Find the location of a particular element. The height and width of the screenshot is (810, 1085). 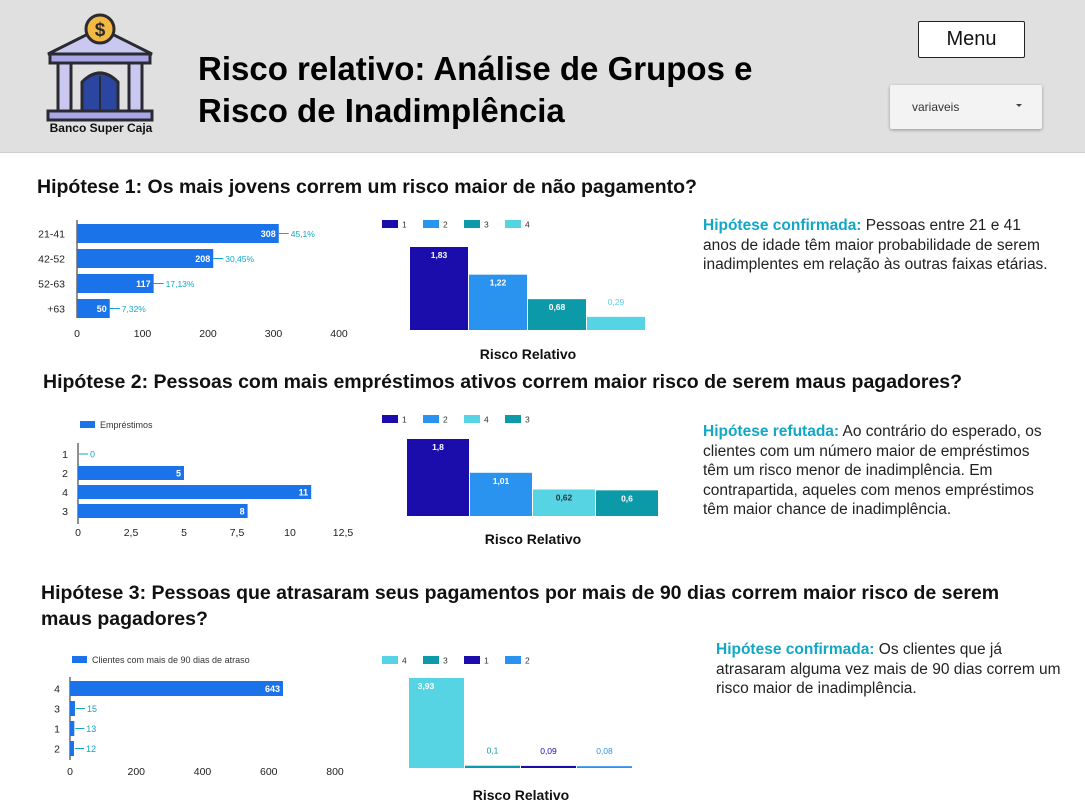

value-label: 15 is located at coordinates (92, 709).